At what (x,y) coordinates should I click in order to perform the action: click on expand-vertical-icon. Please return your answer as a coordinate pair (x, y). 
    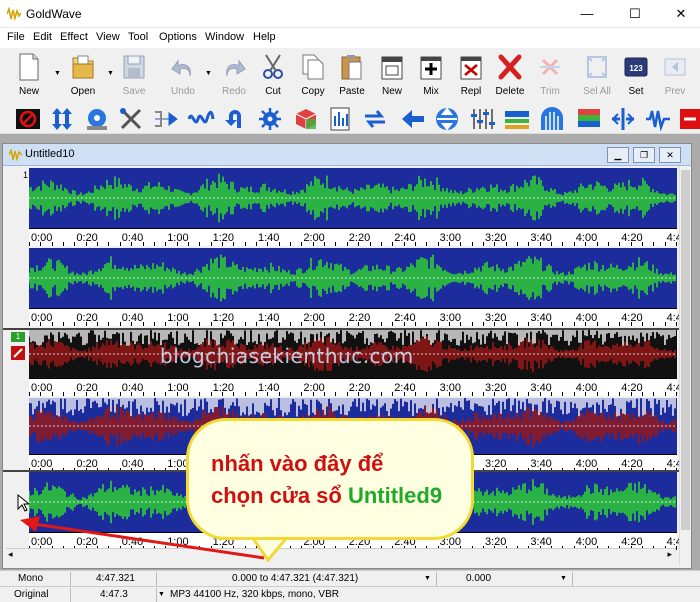
    Looking at the image, I should click on (62, 119).